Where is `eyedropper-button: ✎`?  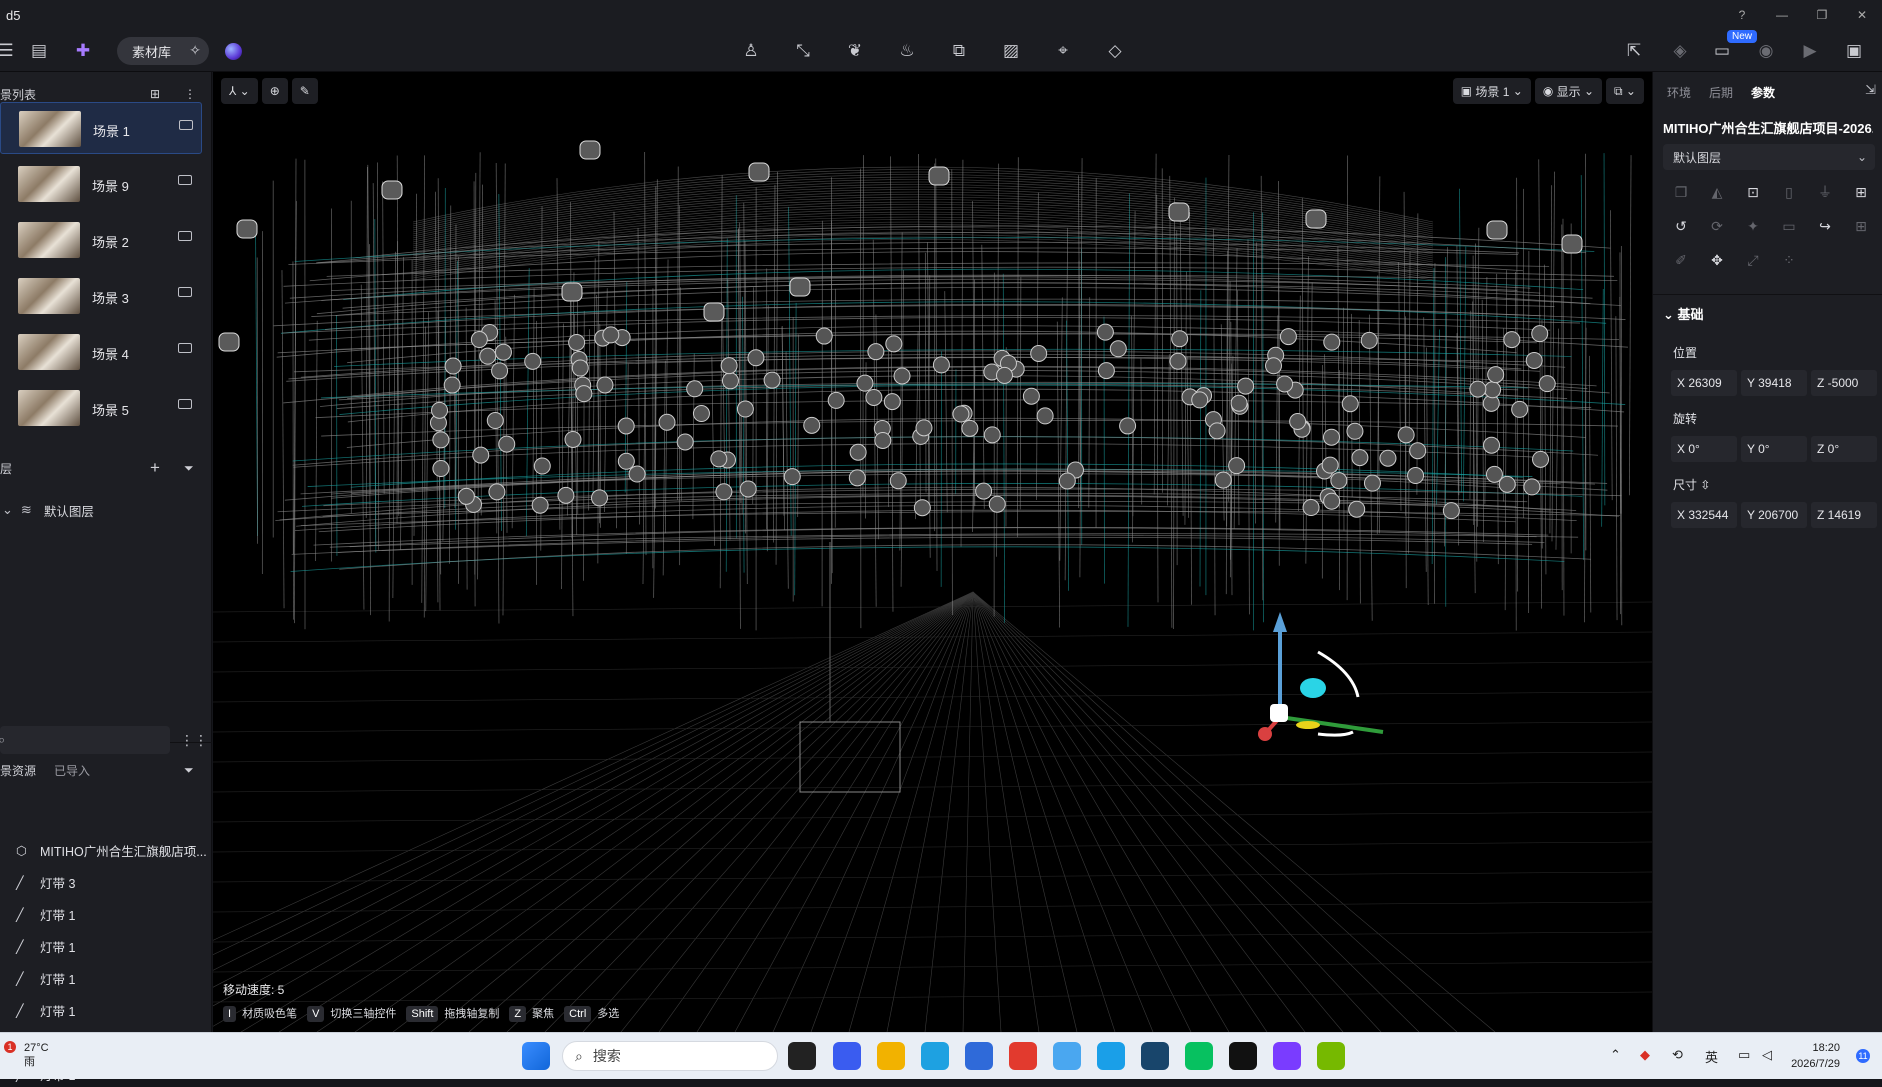
eyedropper-button: ✎ is located at coordinates (305, 91).